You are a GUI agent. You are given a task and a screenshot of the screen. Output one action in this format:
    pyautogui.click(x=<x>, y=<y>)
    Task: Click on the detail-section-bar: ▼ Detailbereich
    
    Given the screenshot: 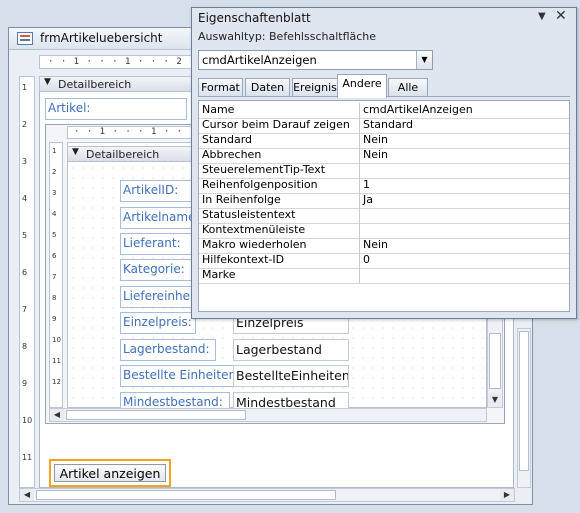 What is the action you would take?
    pyautogui.click(x=119, y=84)
    